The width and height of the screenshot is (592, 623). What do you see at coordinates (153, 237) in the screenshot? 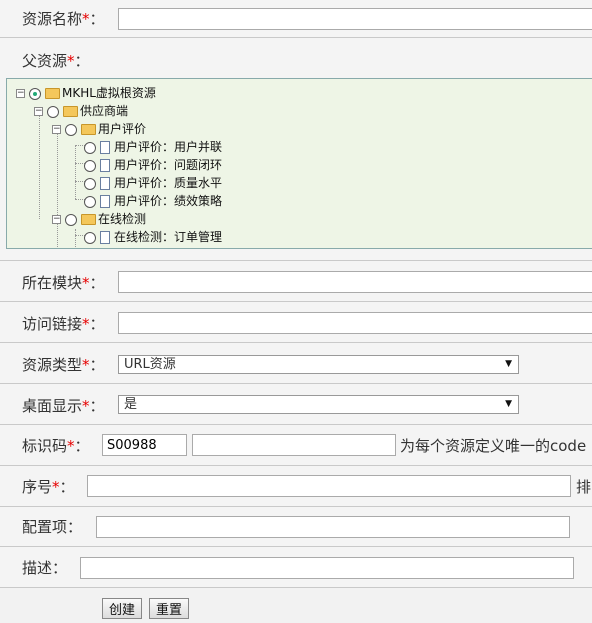
I see `tree-node-online-check-a: 在线检测：订单管理` at bounding box center [153, 237].